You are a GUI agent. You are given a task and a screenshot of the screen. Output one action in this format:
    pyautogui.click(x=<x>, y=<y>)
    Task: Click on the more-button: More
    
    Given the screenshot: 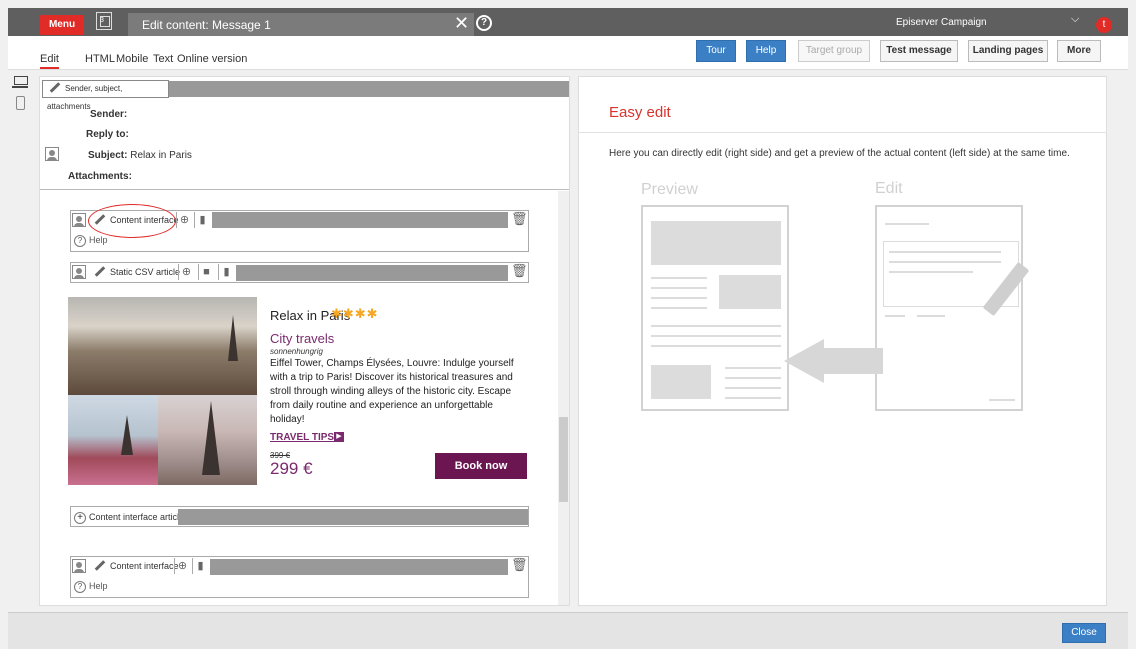 What is the action you would take?
    pyautogui.click(x=1079, y=51)
    